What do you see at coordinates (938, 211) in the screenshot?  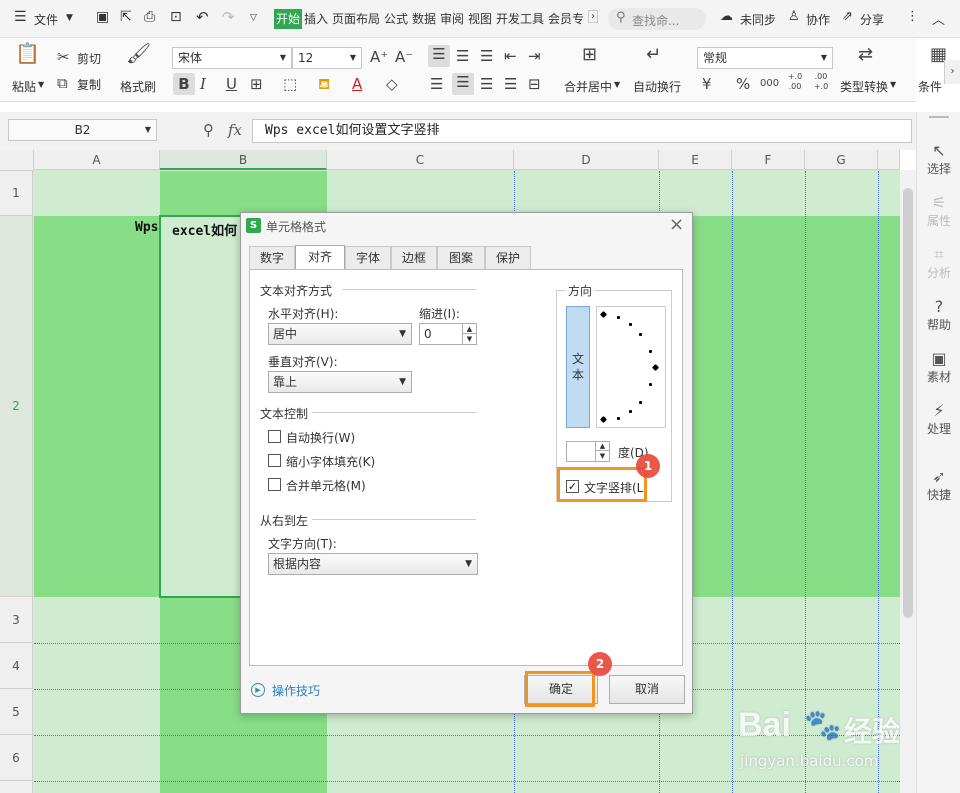 I see `panel-properties: ⚟ 属性` at bounding box center [938, 211].